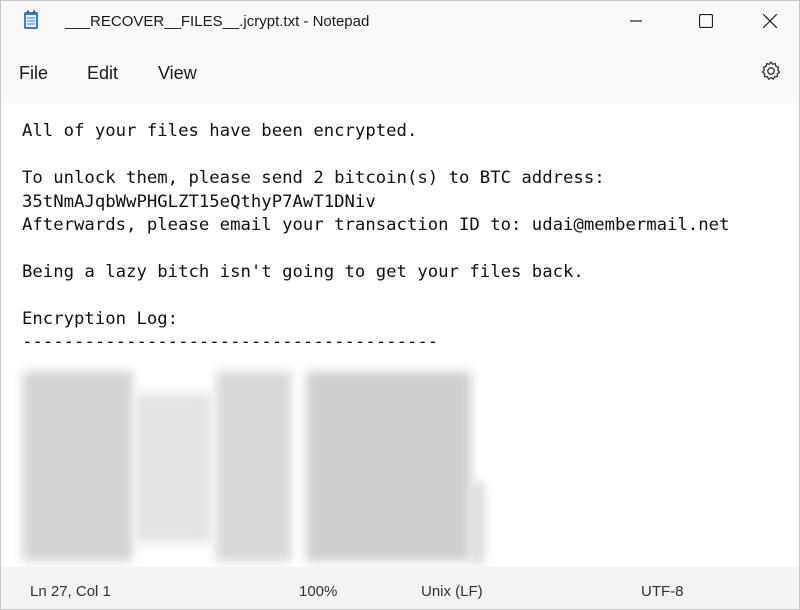 The height and width of the screenshot is (610, 800). I want to click on settings-button, so click(771, 71).